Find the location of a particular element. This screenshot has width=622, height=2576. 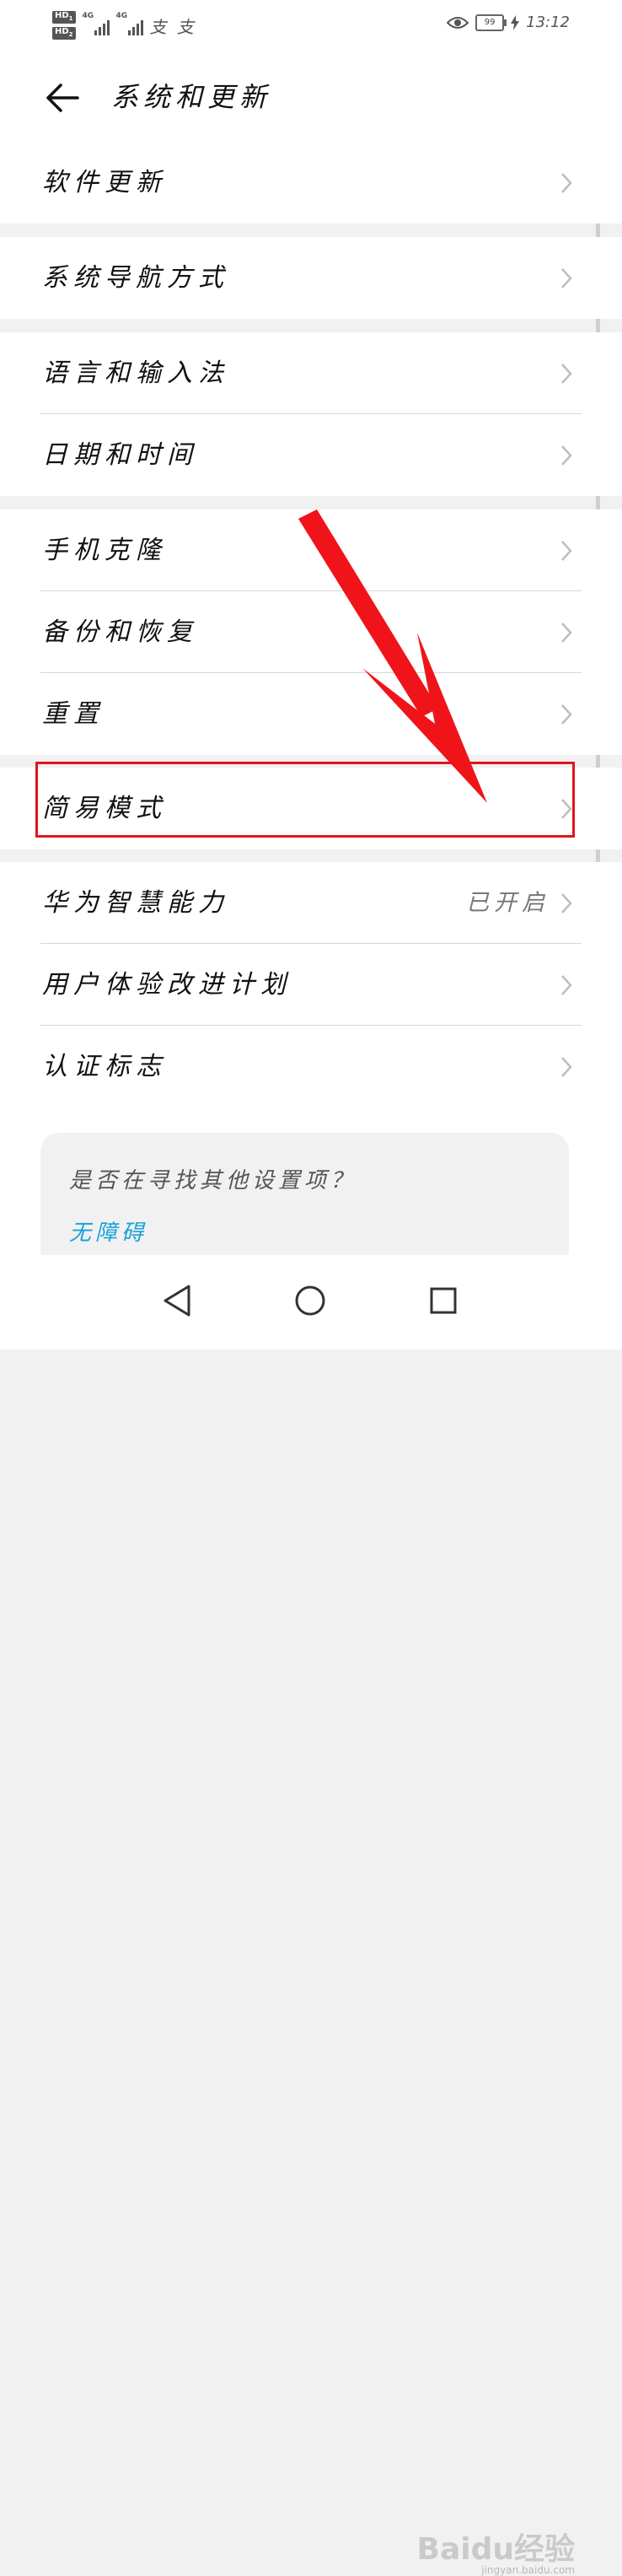

settings-item-system-navigation: 系统导航方式 is located at coordinates (311, 278).